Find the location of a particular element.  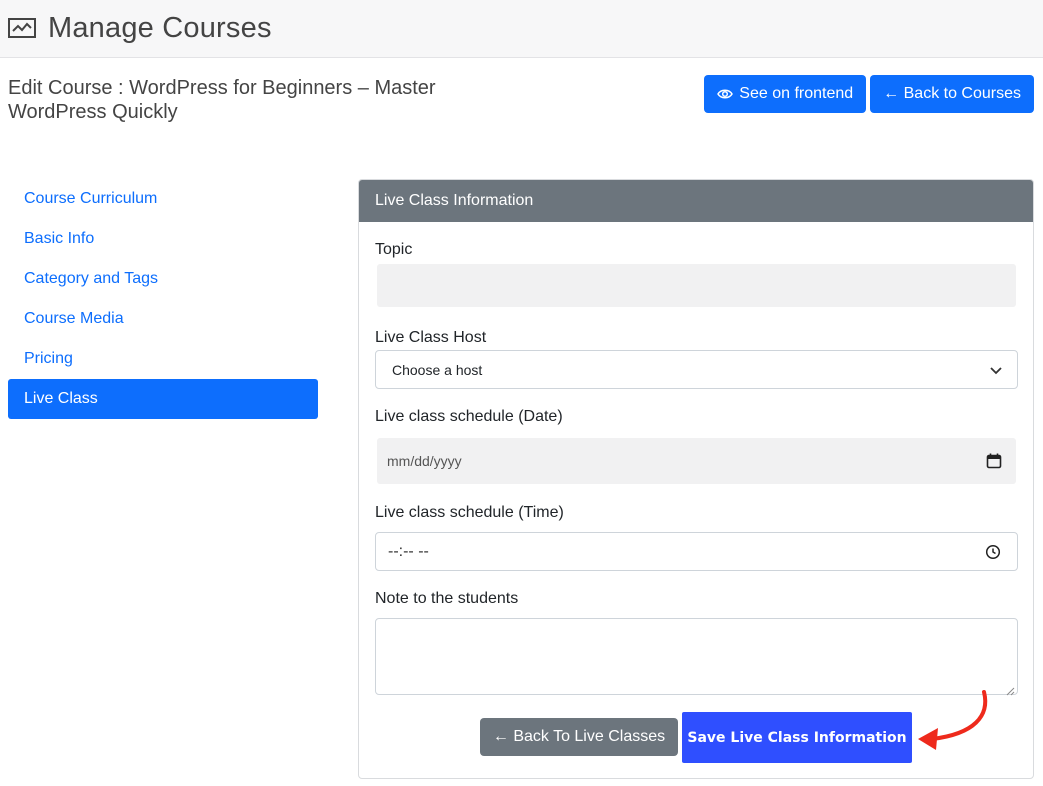

sidebar-item-live-class: Live Class is located at coordinates (163, 399).